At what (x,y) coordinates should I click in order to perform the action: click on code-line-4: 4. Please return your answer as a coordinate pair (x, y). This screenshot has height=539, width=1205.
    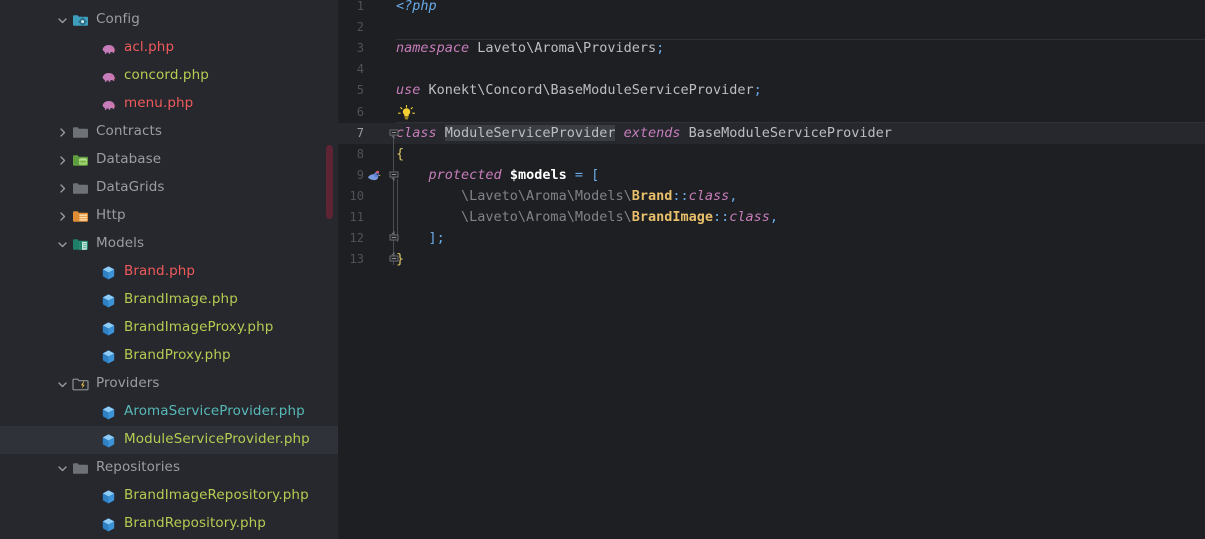
    Looking at the image, I should click on (771, 69).